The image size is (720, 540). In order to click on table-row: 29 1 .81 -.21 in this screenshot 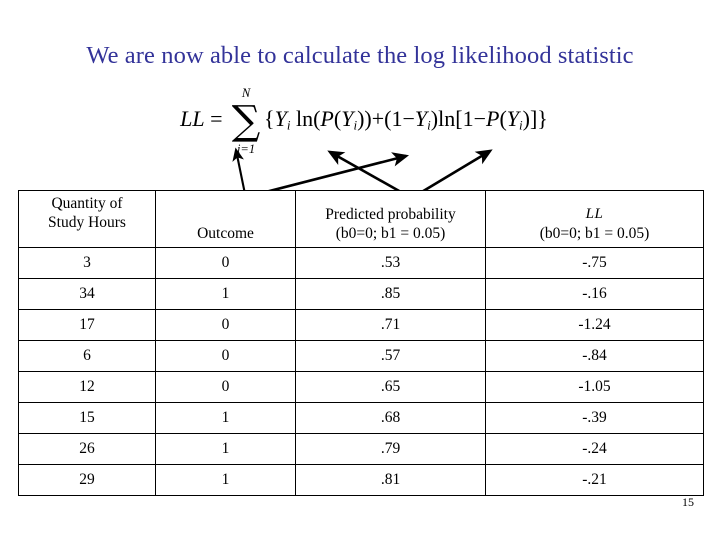, I will do `click(361, 480)`.